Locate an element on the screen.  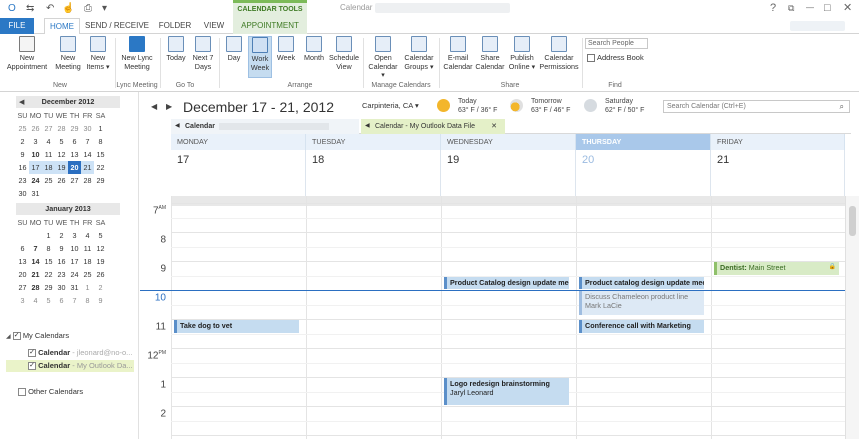
tab-view: VIEW is located at coordinates (214, 26).